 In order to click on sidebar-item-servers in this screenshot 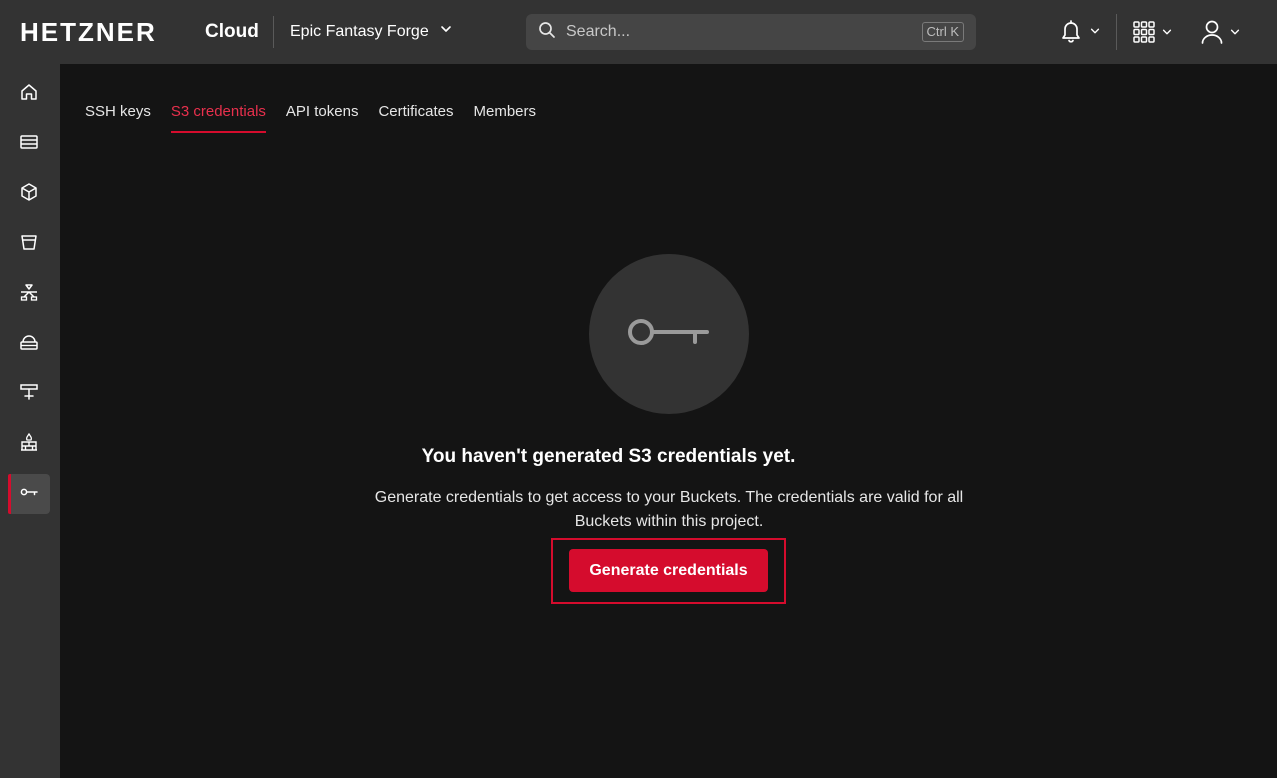, I will do `click(29, 144)`.